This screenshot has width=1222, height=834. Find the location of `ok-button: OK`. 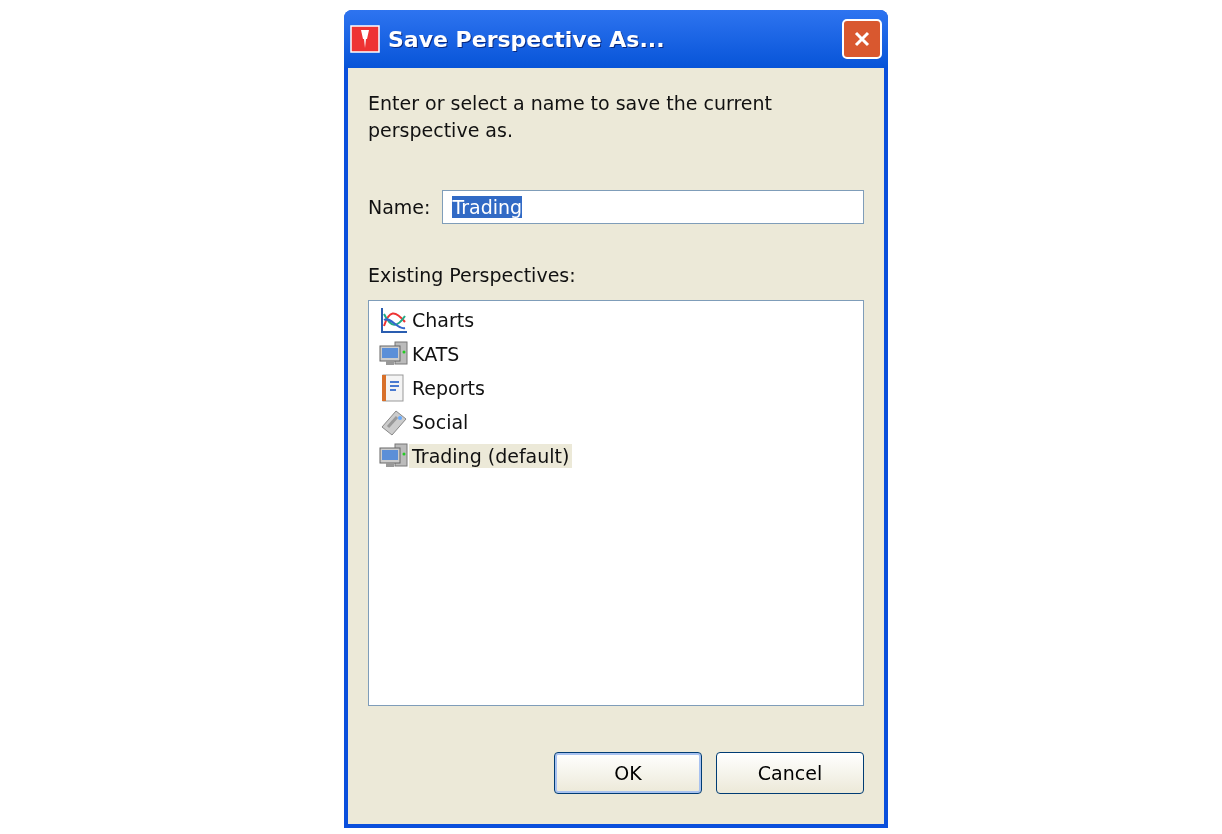

ok-button: OK is located at coordinates (628, 773).